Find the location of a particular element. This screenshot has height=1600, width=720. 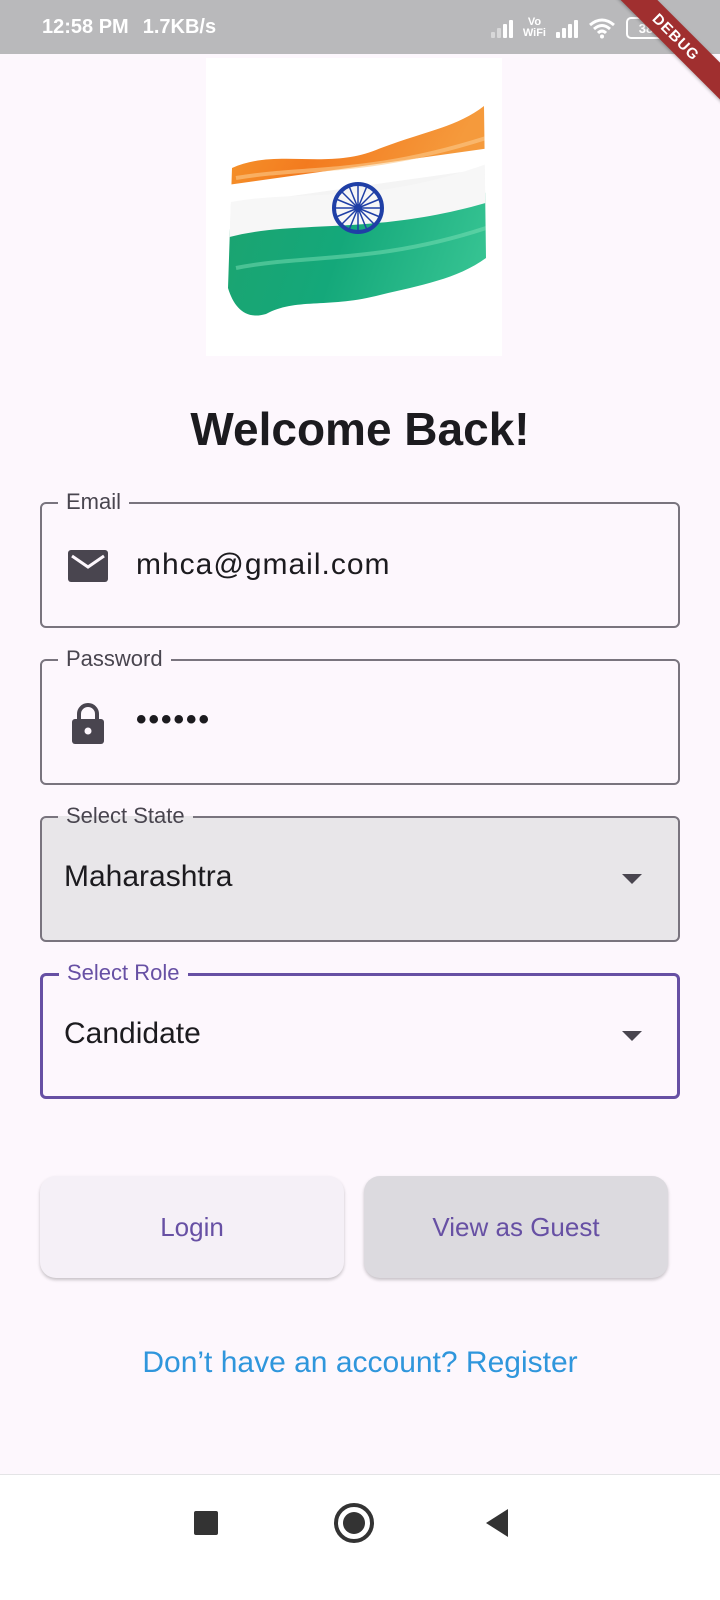

ashoka-chakra-icon is located at coordinates (358, 208).